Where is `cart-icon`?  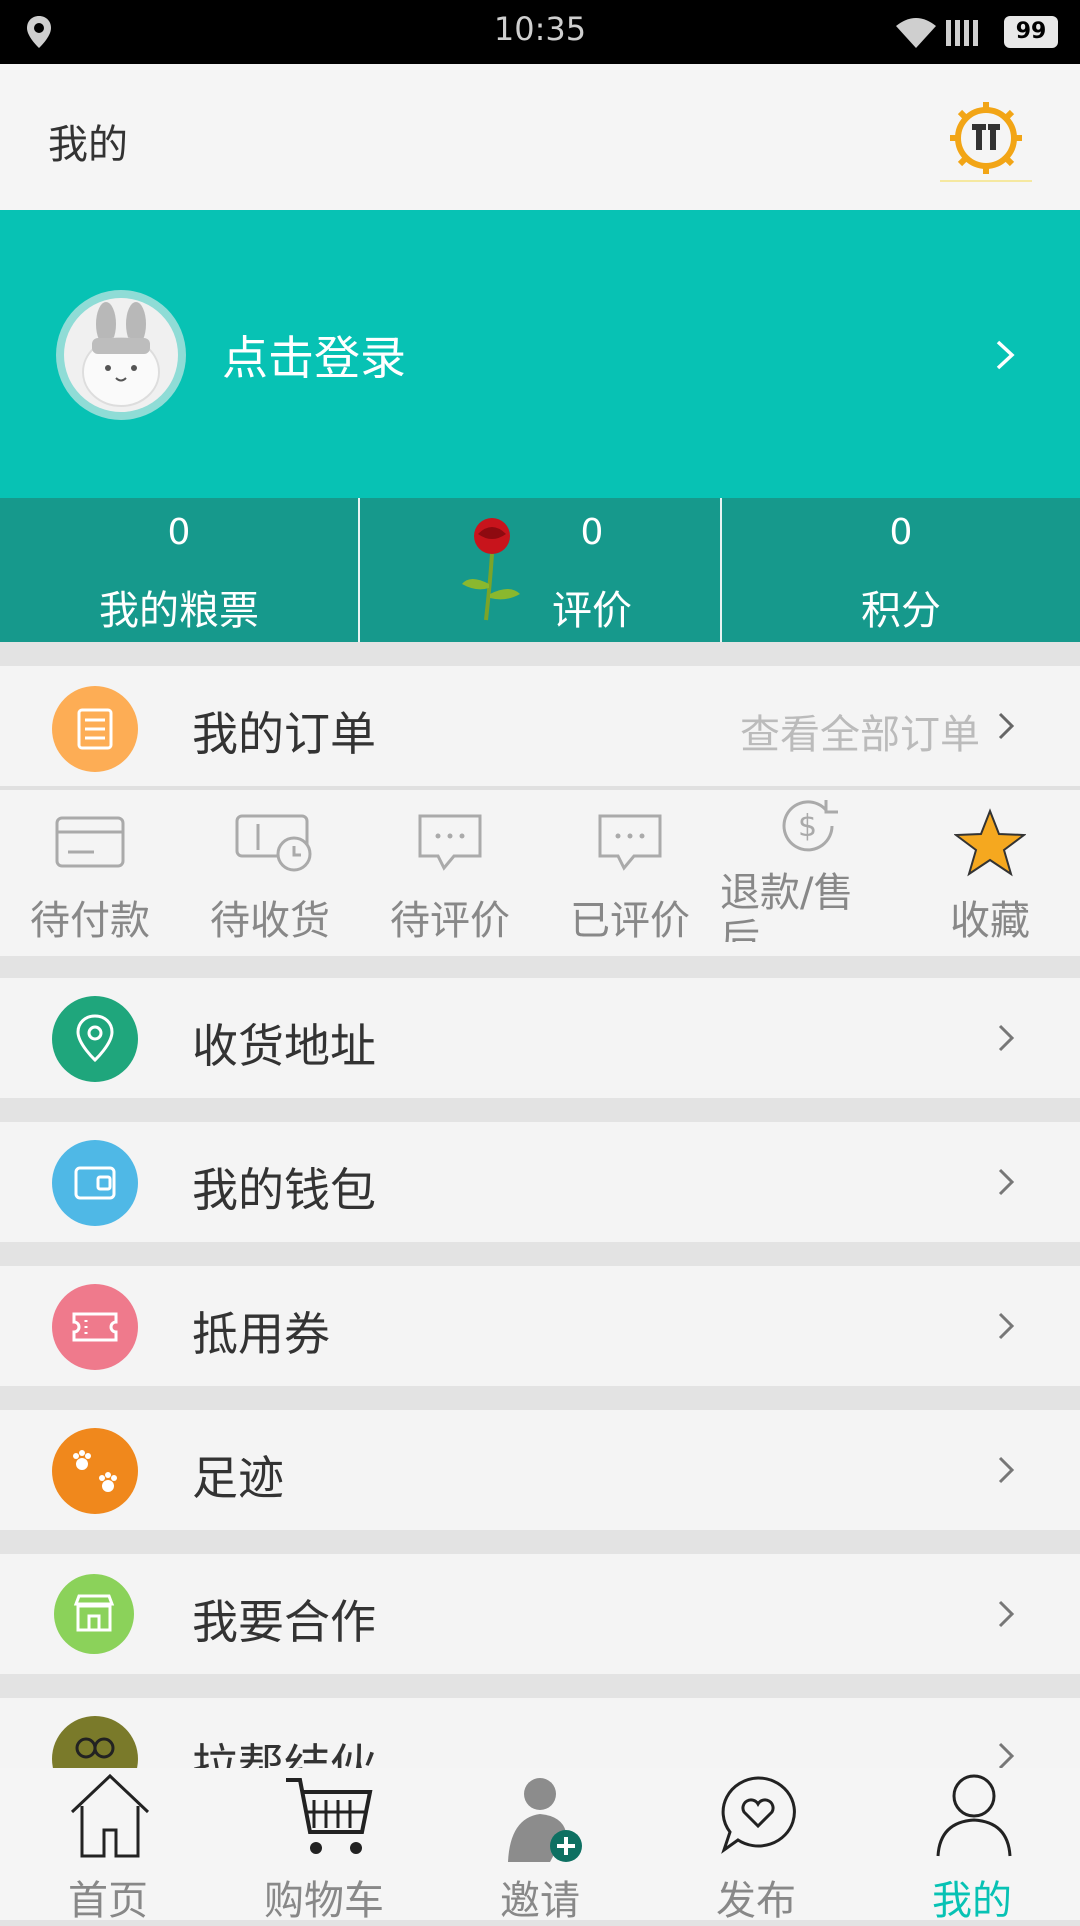 cart-icon is located at coordinates (329, 1816).